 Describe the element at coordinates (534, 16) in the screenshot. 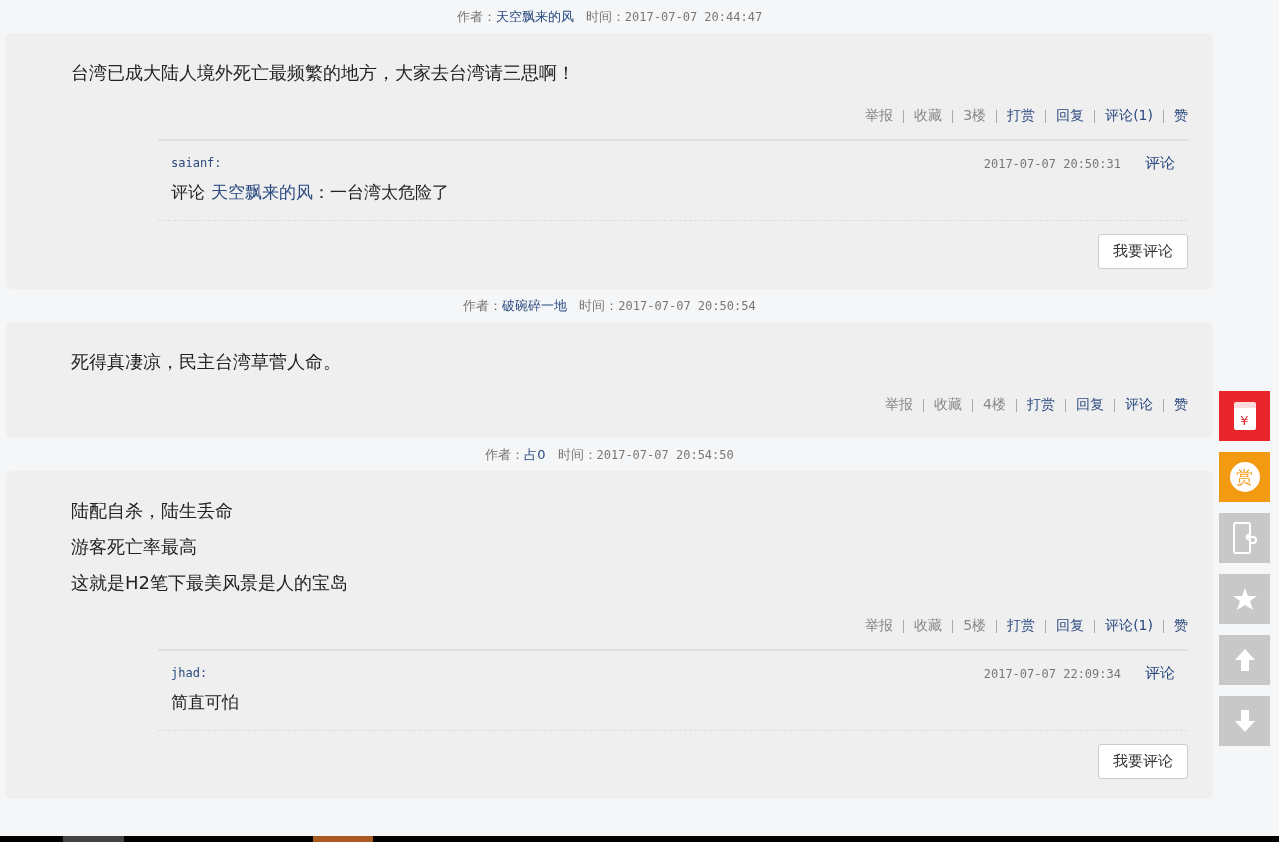

I see `author-link: 天空飘来的风` at that location.